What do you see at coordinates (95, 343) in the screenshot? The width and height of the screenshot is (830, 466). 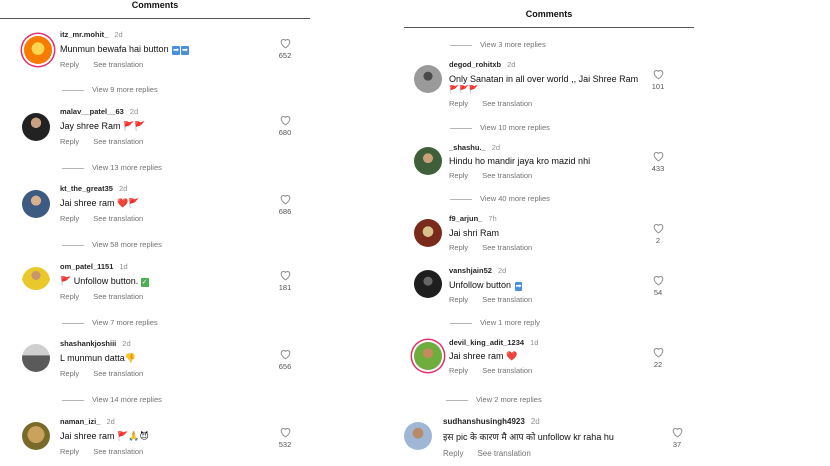 I see `comment-username: shashankjoshiii 2d` at bounding box center [95, 343].